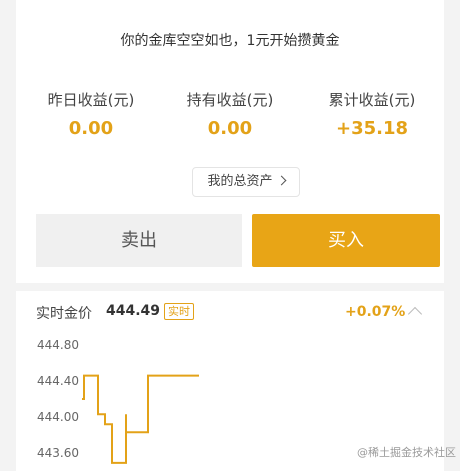 This screenshot has height=471, width=460. What do you see at coordinates (372, 100) in the screenshot?
I see `stat-total-label: 累计收益(元)` at bounding box center [372, 100].